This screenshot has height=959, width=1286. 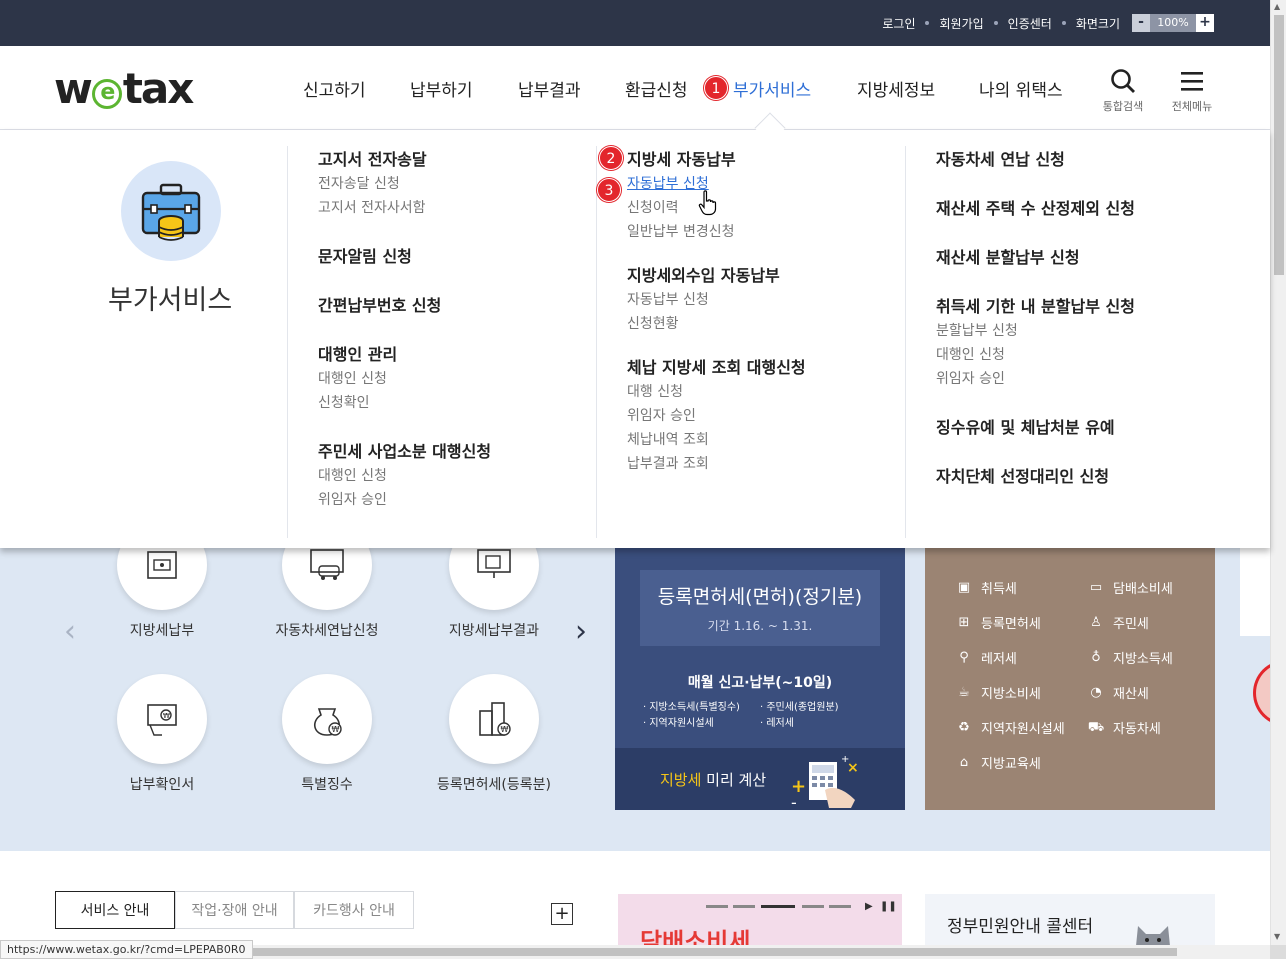 I want to click on nav-refund: 환급신청, so click(x=656, y=88).